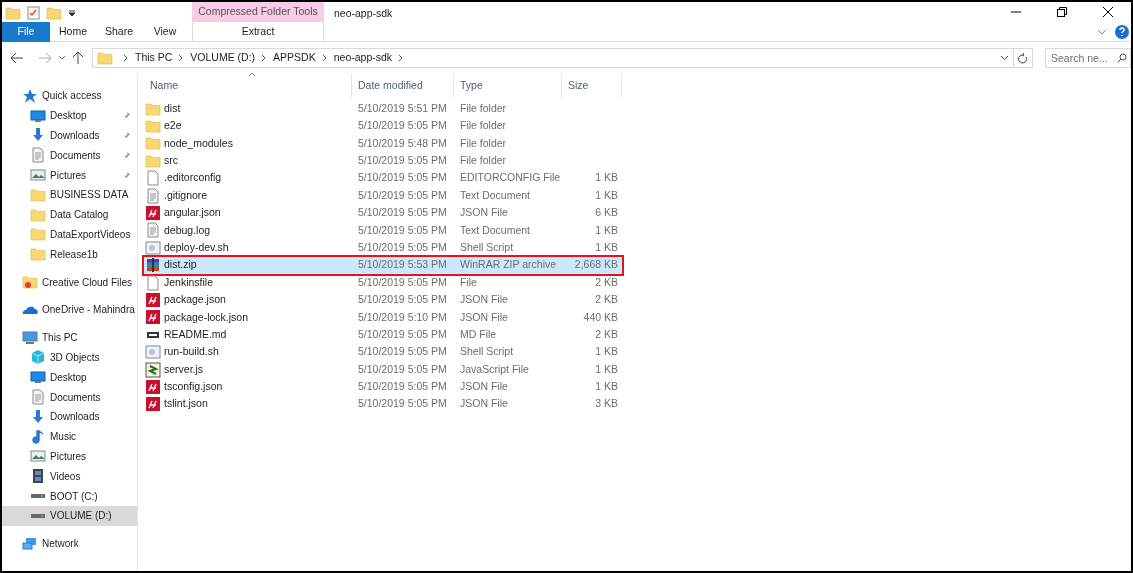 The image size is (1133, 573). I want to click on nav-item: Data Catalog, so click(69, 214).